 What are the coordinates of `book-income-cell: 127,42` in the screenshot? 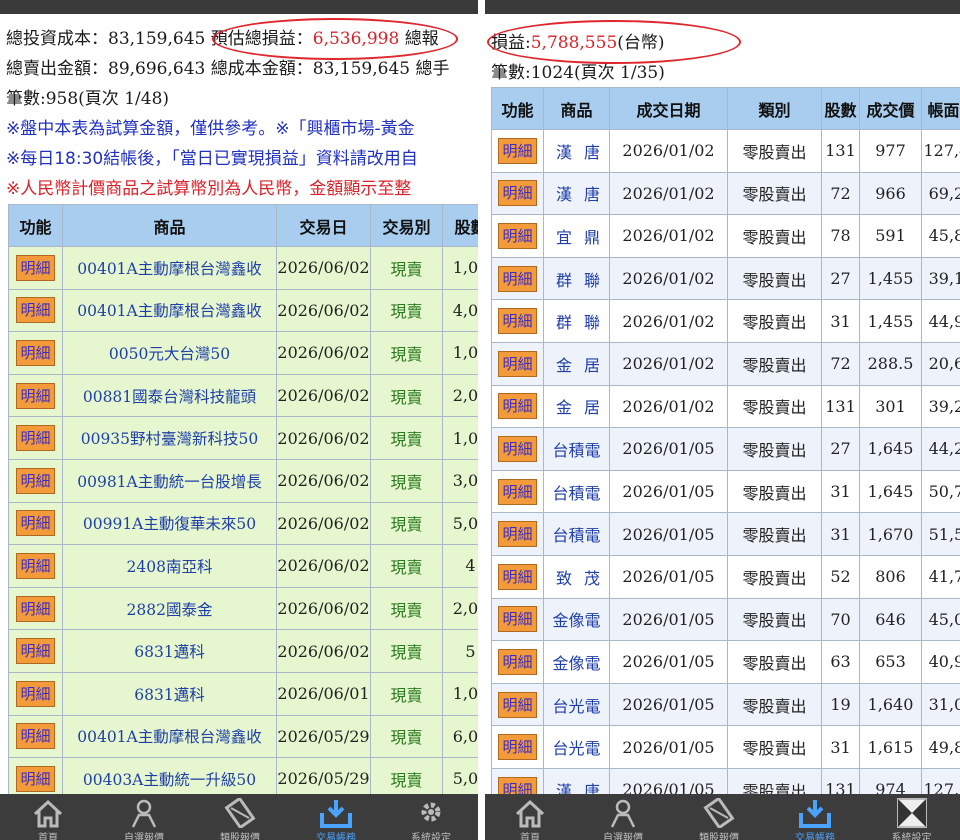 It's located at (940, 151).